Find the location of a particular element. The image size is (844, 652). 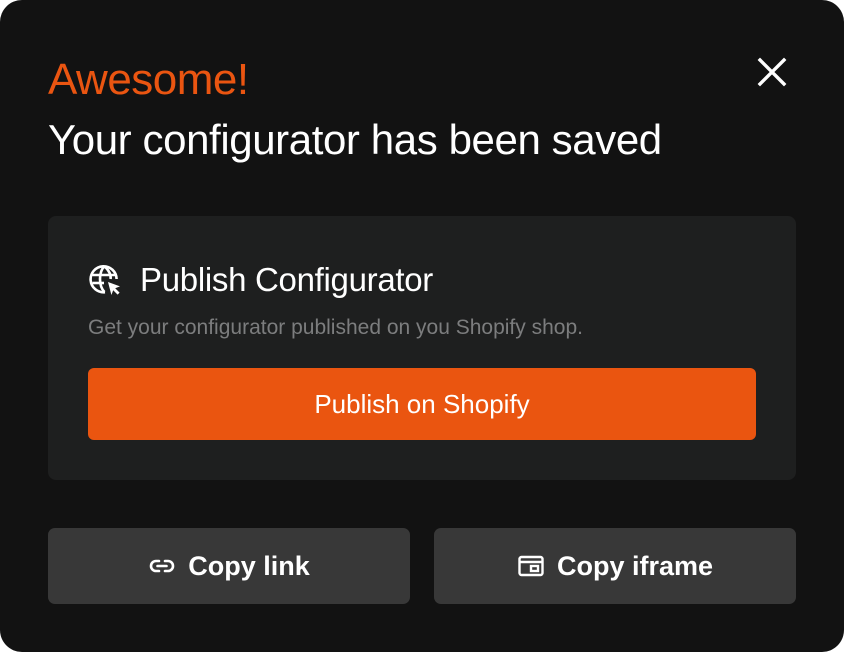

close-button is located at coordinates (772, 72).